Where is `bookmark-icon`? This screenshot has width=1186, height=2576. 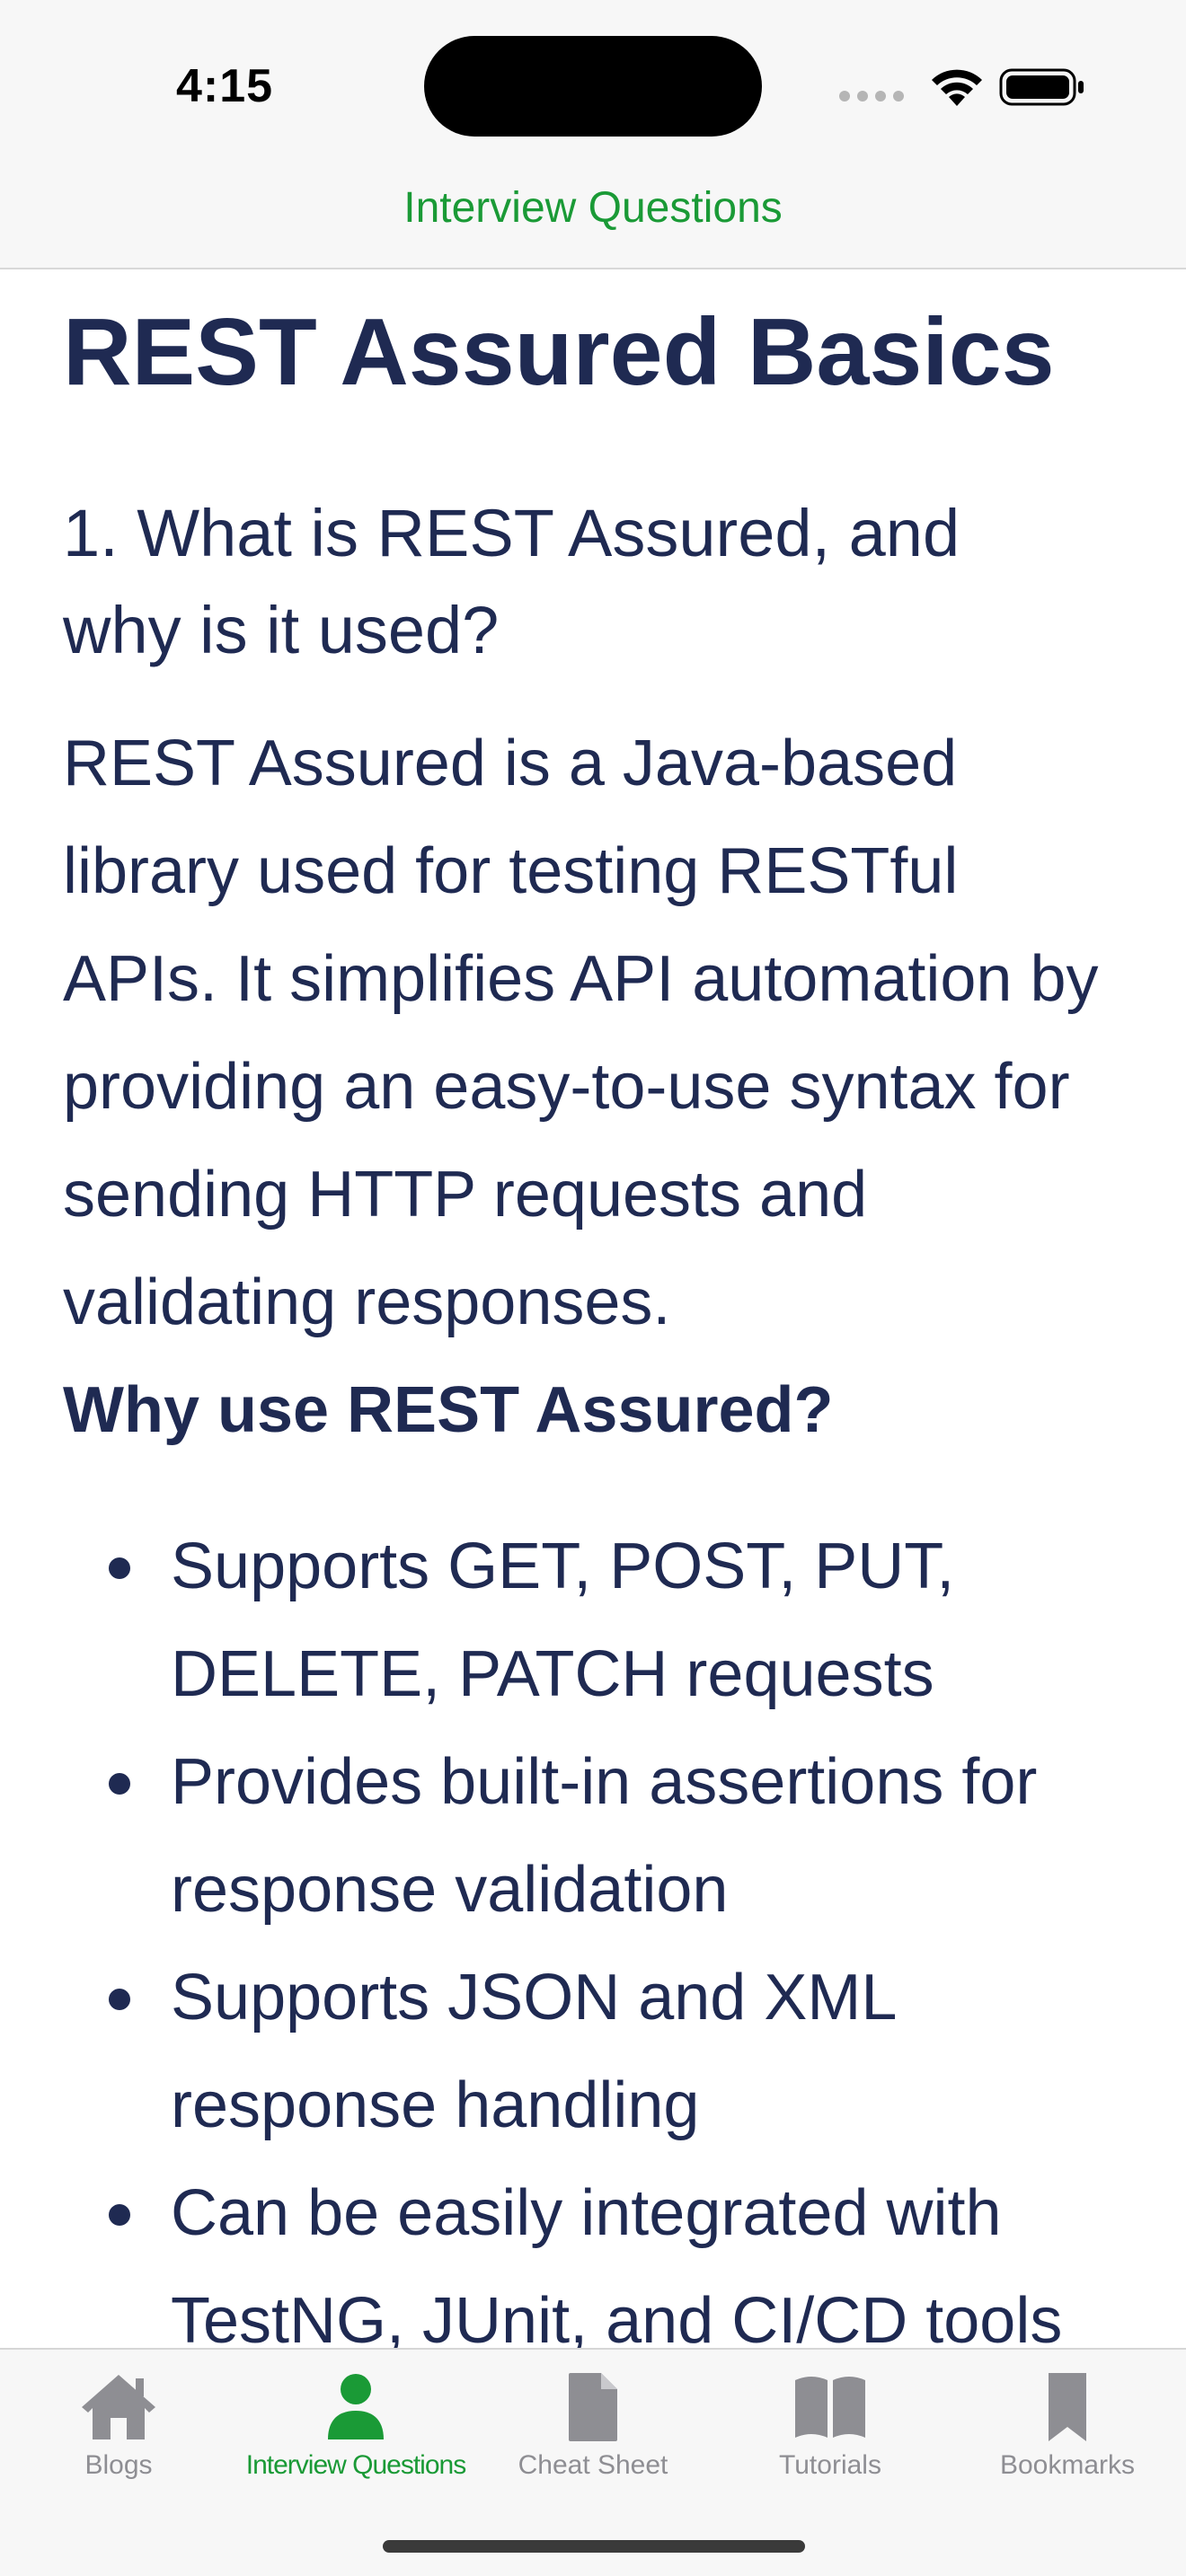
bookmark-icon is located at coordinates (1067, 2407).